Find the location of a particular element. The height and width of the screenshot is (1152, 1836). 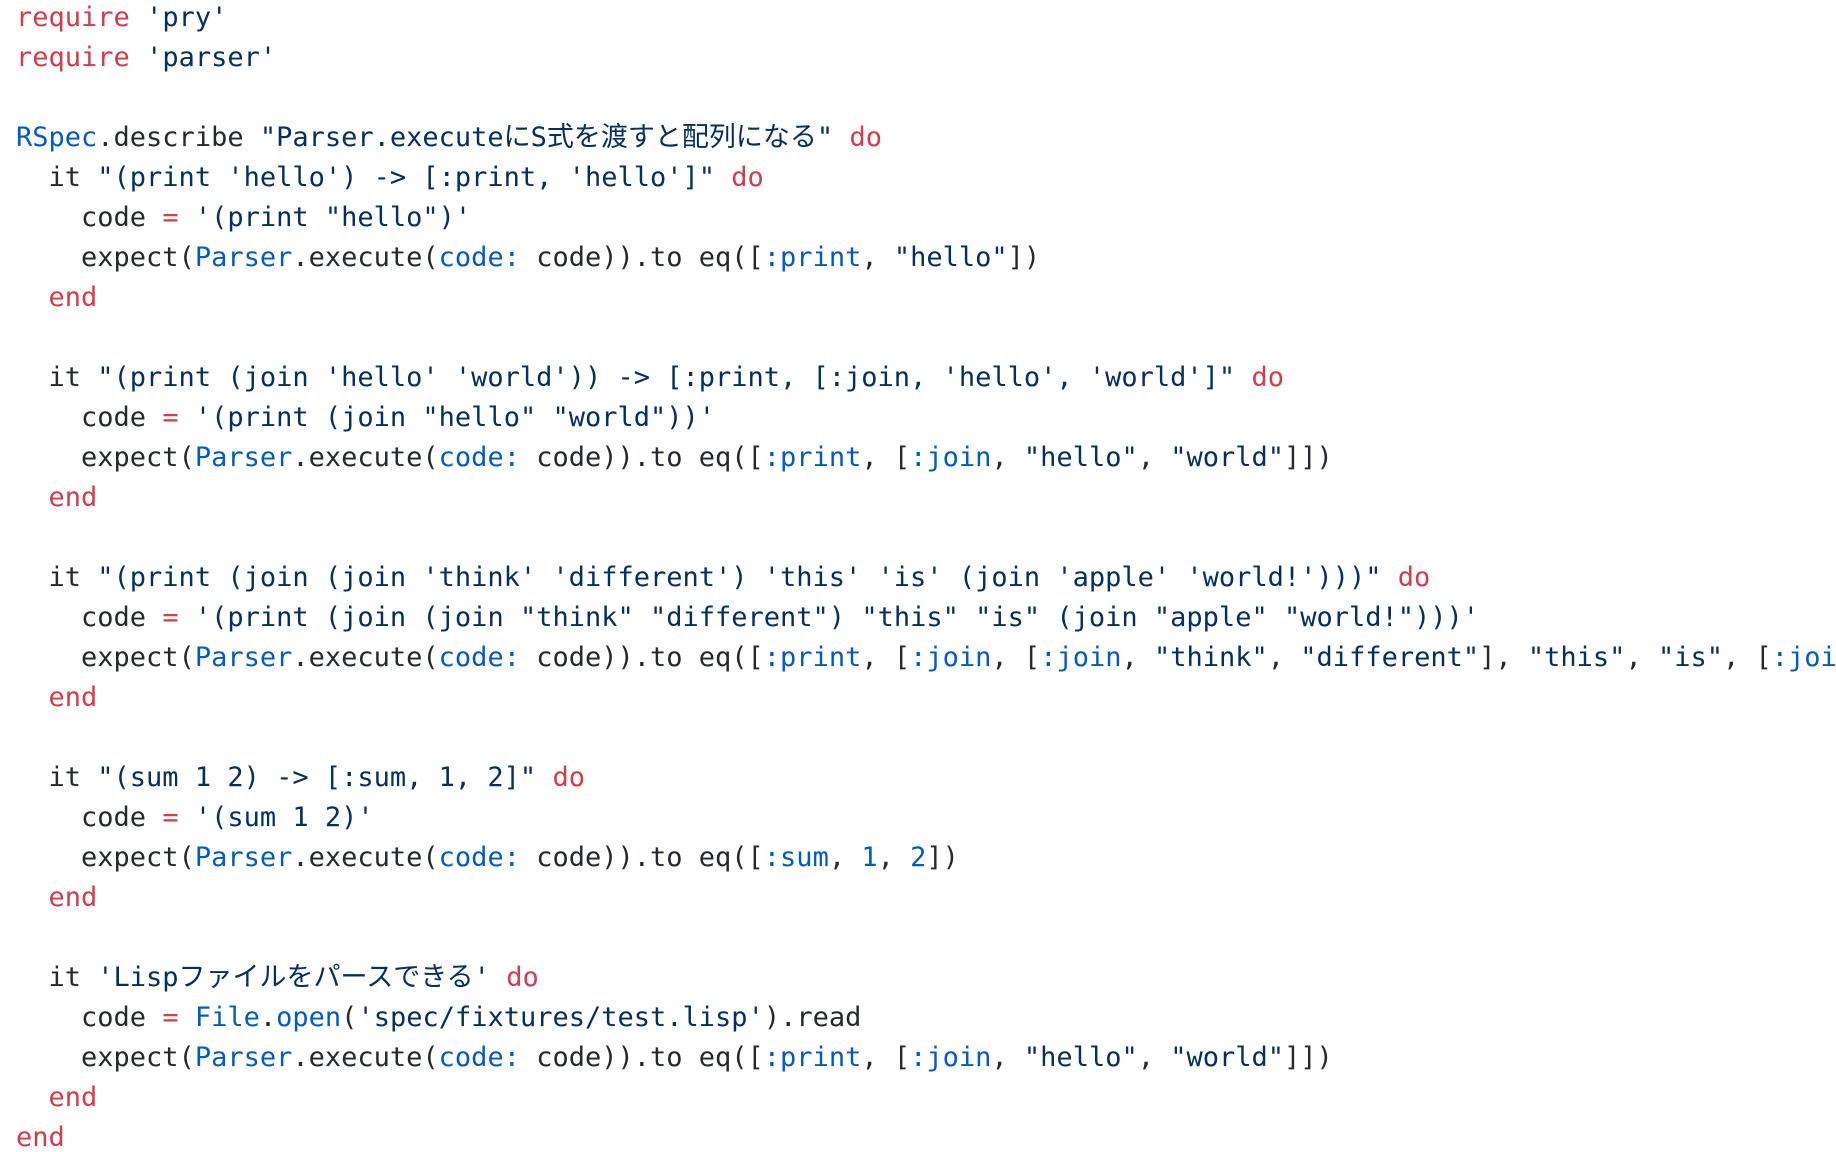

code-token-string: "Parser.executeにS式を渡すと配列になる" is located at coordinates (546, 137).